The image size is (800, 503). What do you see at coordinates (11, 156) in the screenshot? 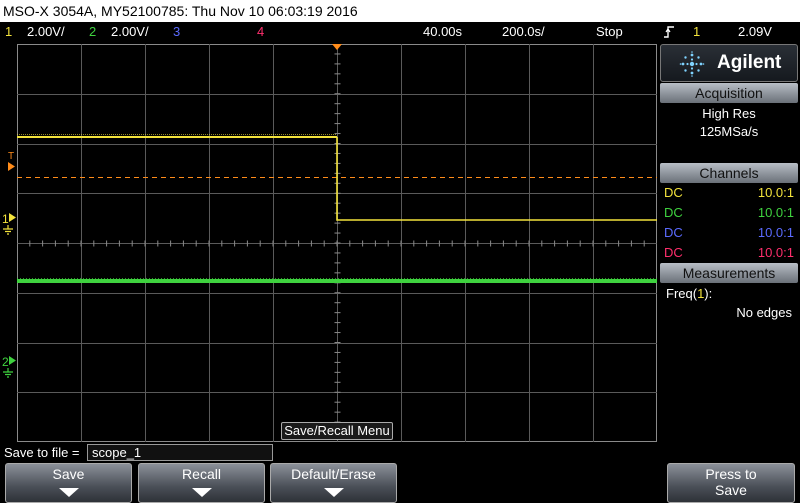
I see `trigger-marker-label: T` at bounding box center [11, 156].